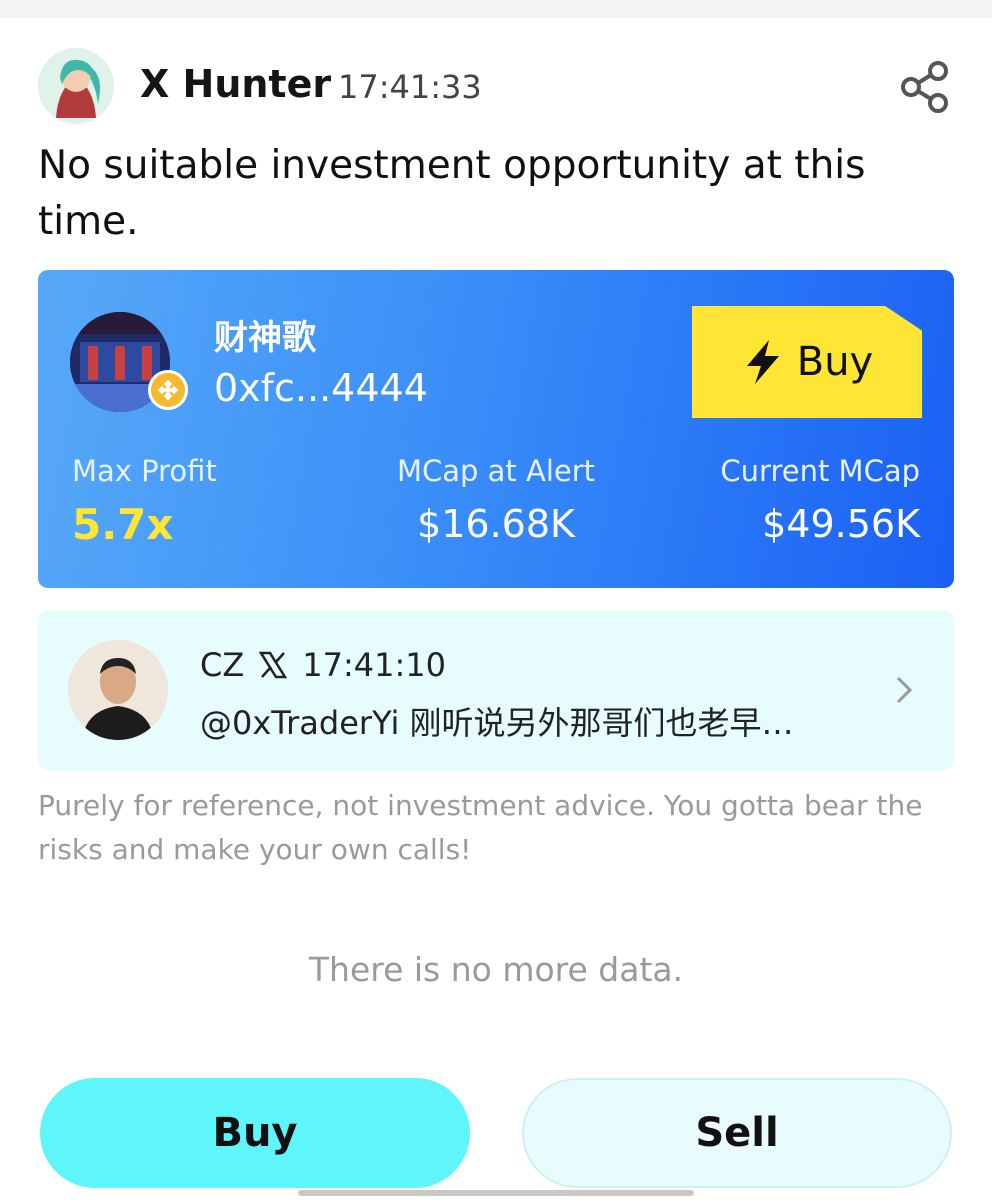 The height and width of the screenshot is (1200, 992). Describe the element at coordinates (410, 87) in the screenshot. I see `post-time: 17:41:33` at that location.